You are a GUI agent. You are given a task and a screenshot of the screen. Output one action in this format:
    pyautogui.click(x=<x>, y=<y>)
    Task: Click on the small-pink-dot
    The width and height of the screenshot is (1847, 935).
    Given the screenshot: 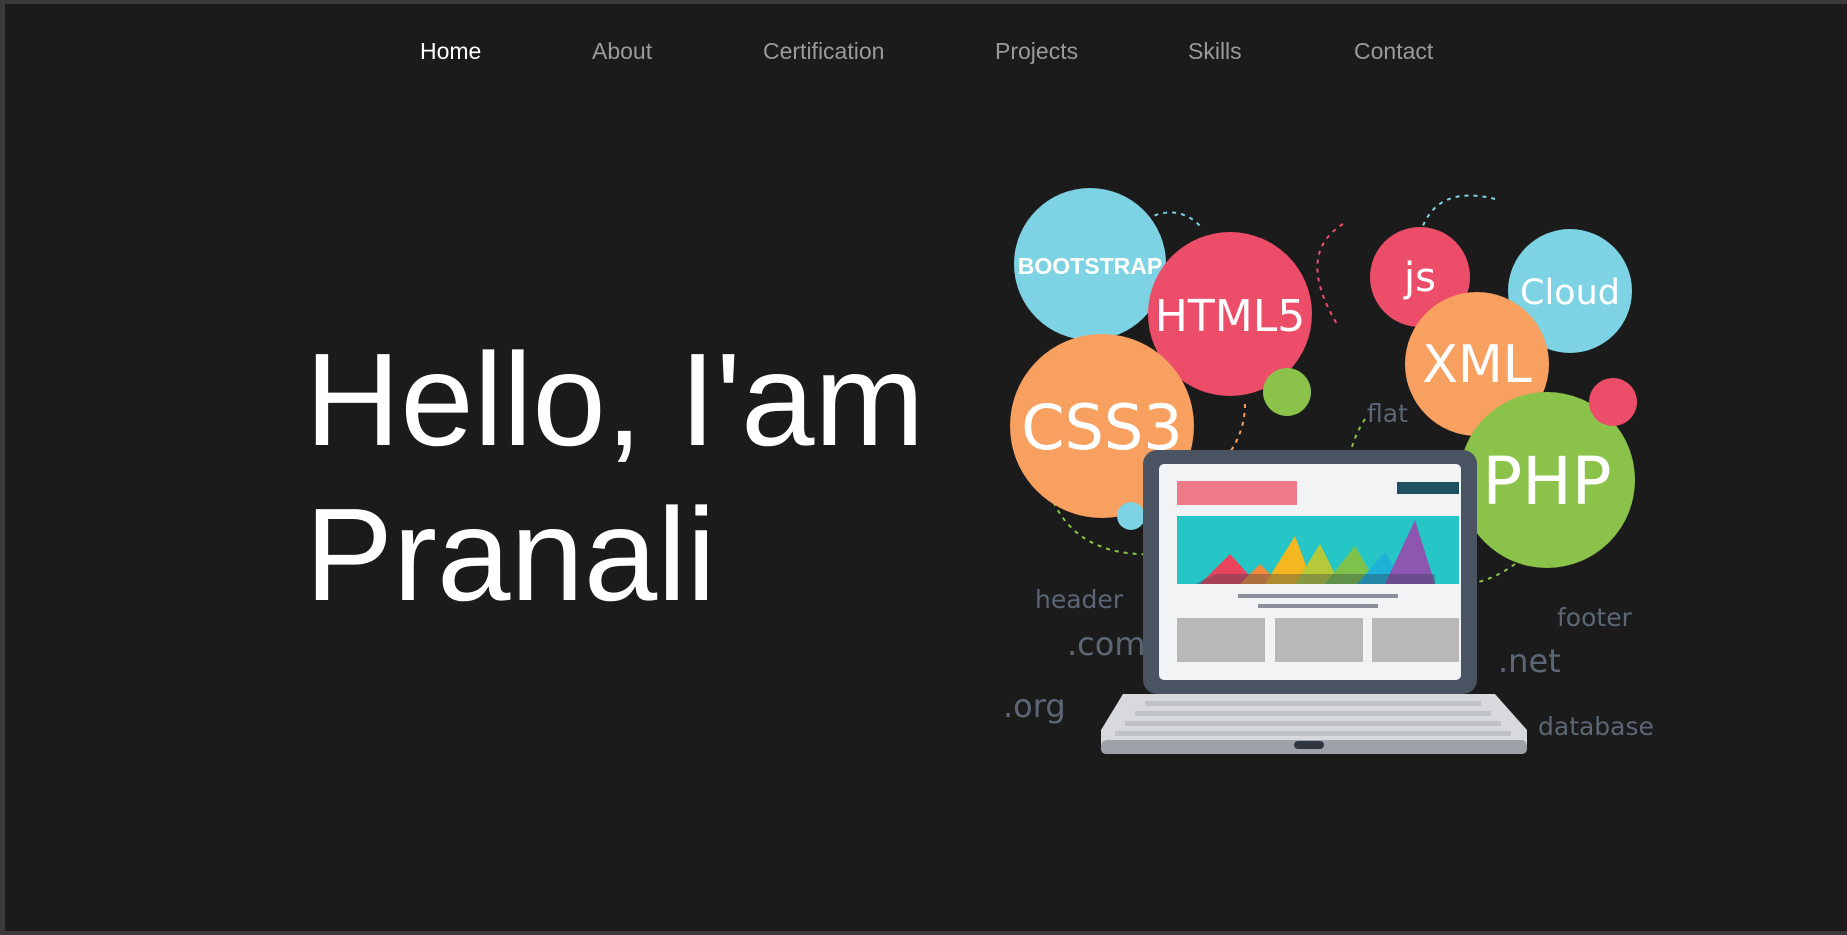 What is the action you would take?
    pyautogui.click(x=1613, y=402)
    